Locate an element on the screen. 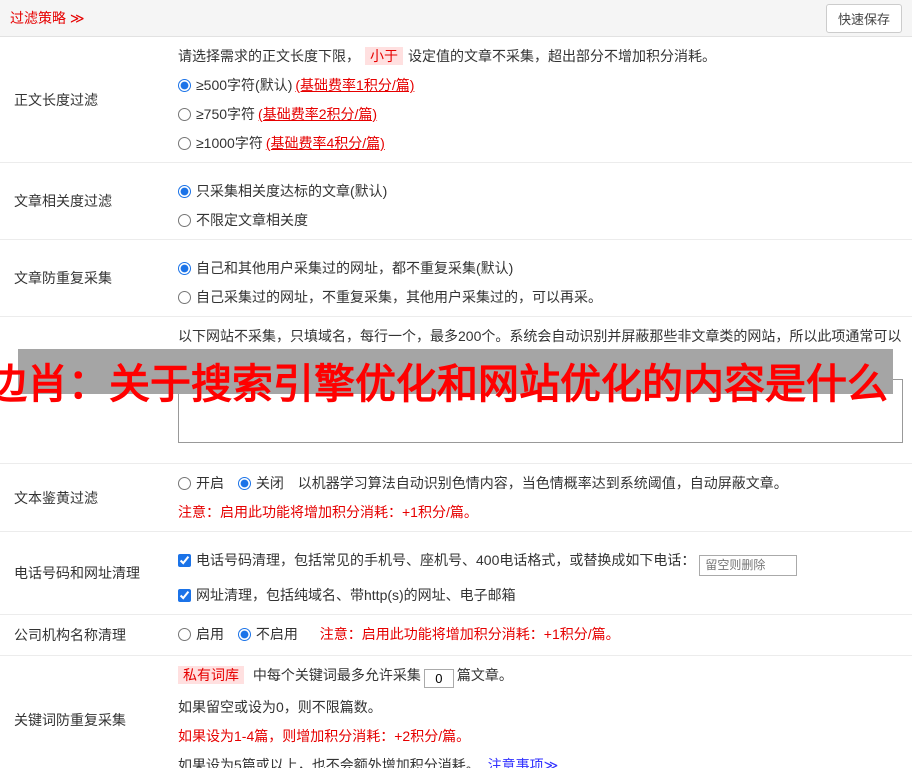 This screenshot has width=912, height=768. length-750-radio is located at coordinates (184, 114).